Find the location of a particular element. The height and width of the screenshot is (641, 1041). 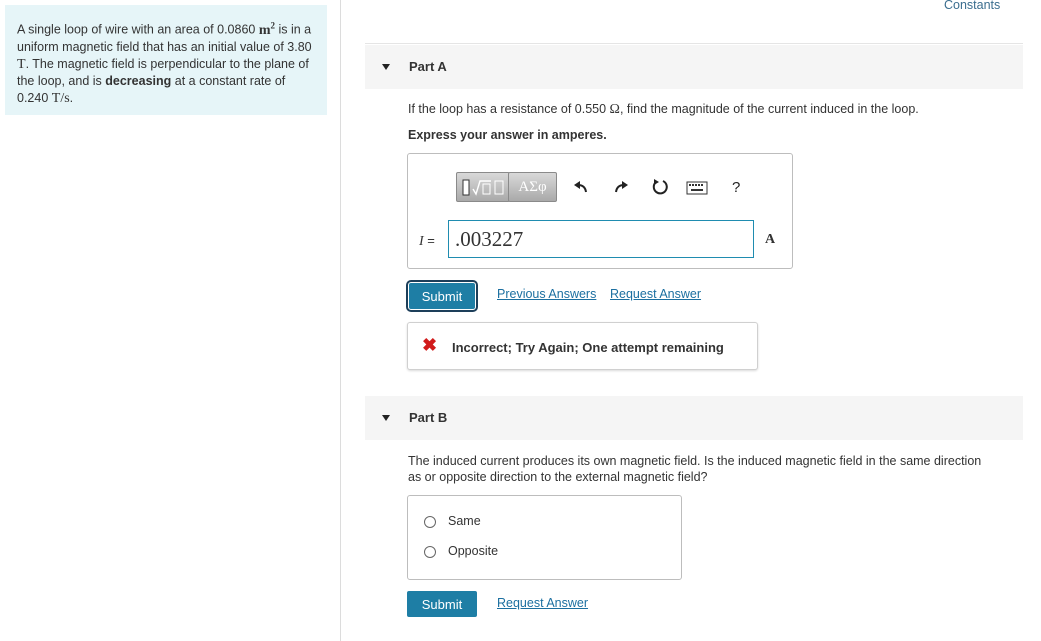

choices-box: Same Opposite is located at coordinates (544, 537).